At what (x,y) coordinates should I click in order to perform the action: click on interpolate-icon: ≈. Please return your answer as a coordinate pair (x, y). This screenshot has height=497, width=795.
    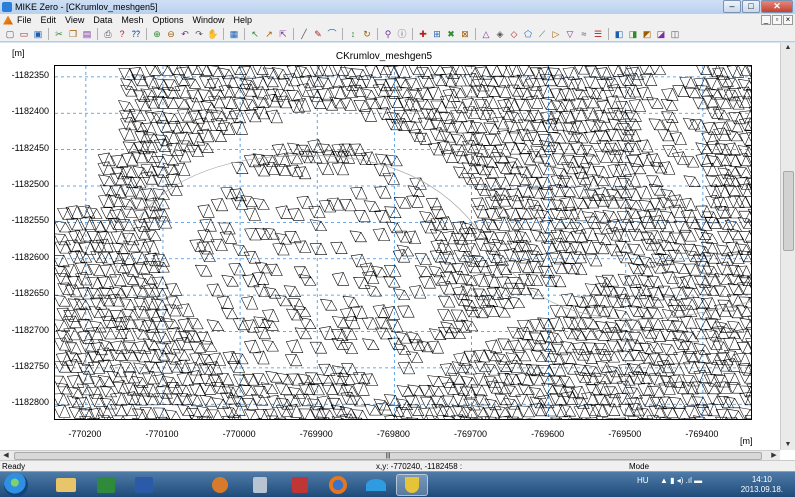
    Looking at the image, I should click on (584, 34).